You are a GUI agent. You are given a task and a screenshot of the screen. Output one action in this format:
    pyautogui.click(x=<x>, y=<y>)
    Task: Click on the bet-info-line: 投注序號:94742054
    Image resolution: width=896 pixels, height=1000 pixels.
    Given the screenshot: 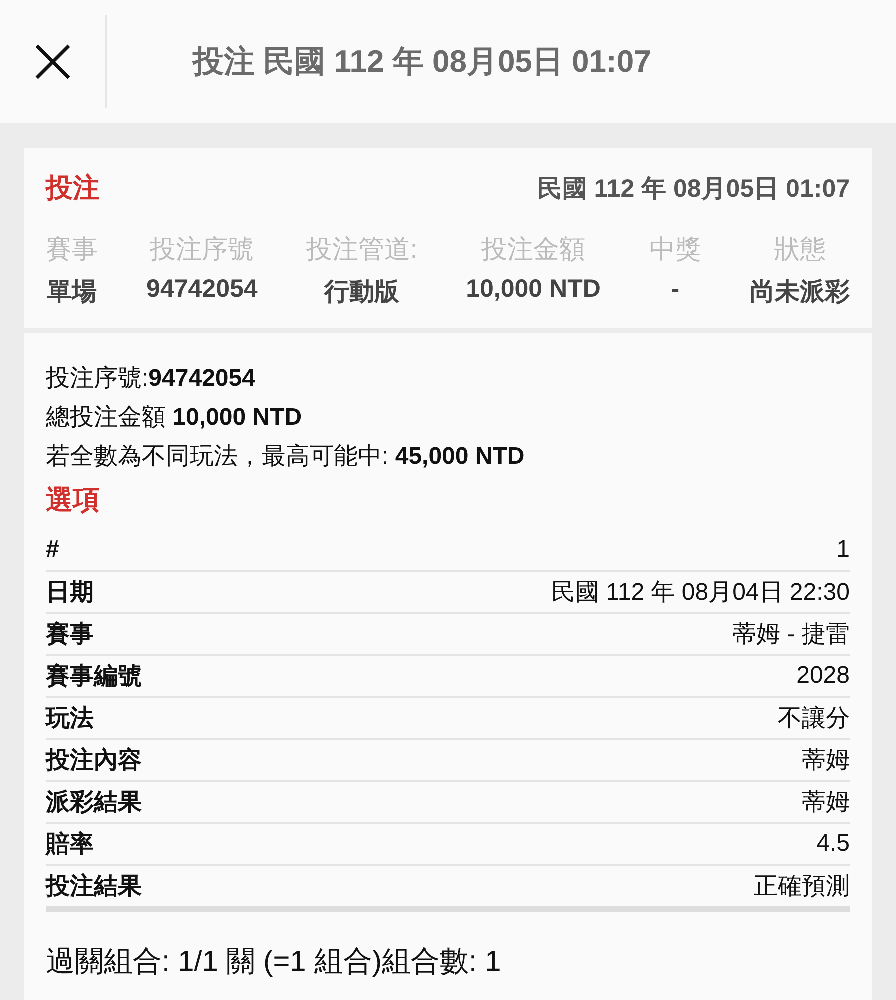 What is the action you would take?
    pyautogui.click(x=151, y=379)
    